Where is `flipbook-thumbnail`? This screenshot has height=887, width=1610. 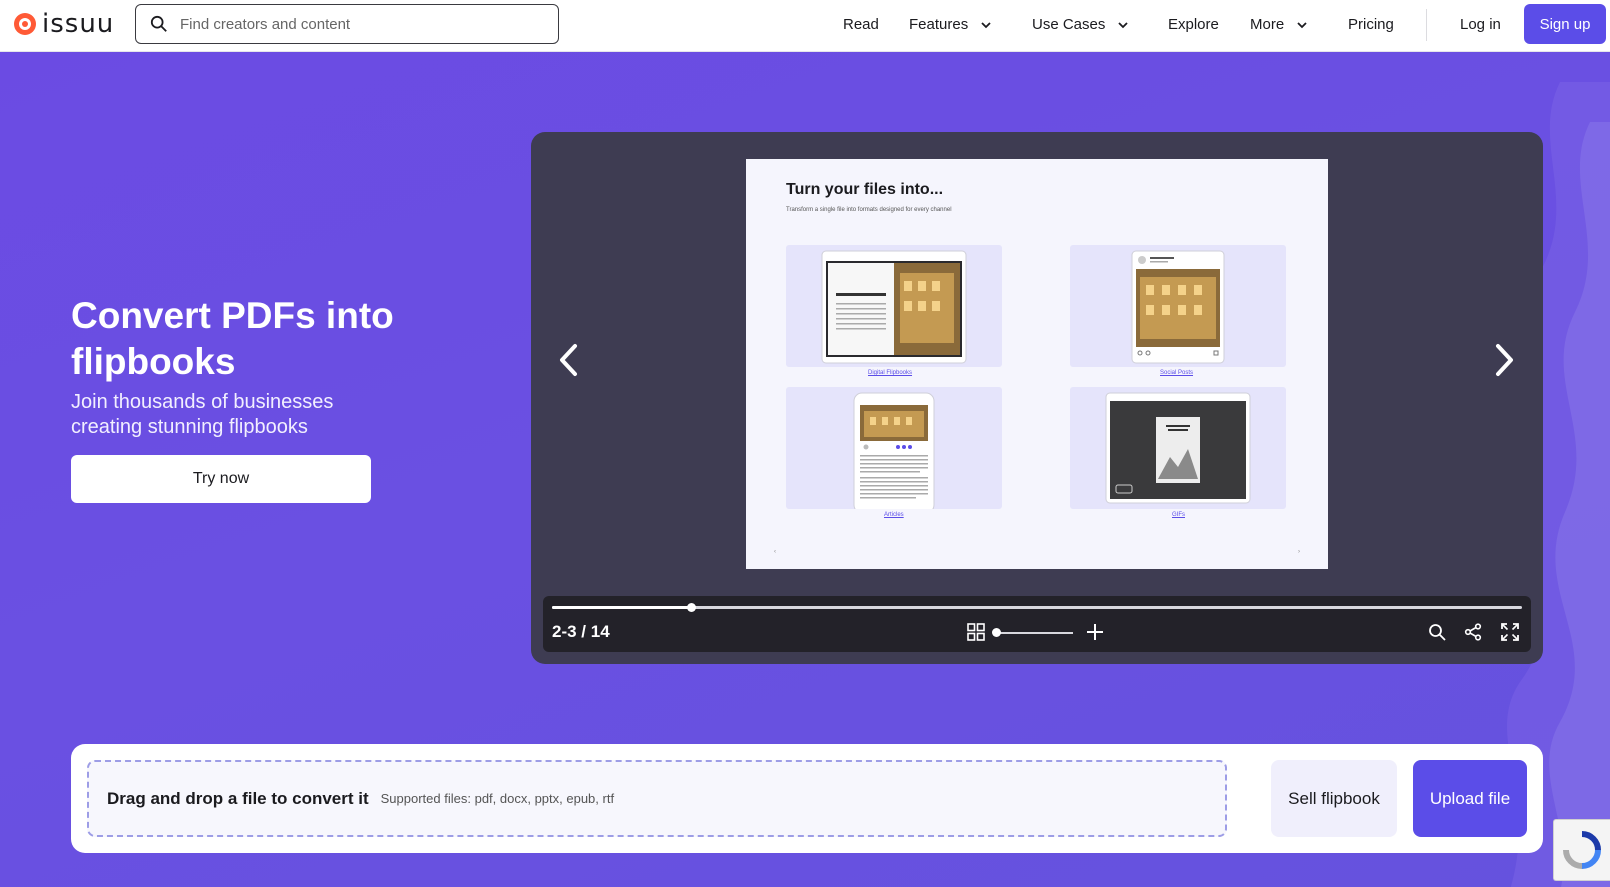
flipbook-thumbnail is located at coordinates (894, 307).